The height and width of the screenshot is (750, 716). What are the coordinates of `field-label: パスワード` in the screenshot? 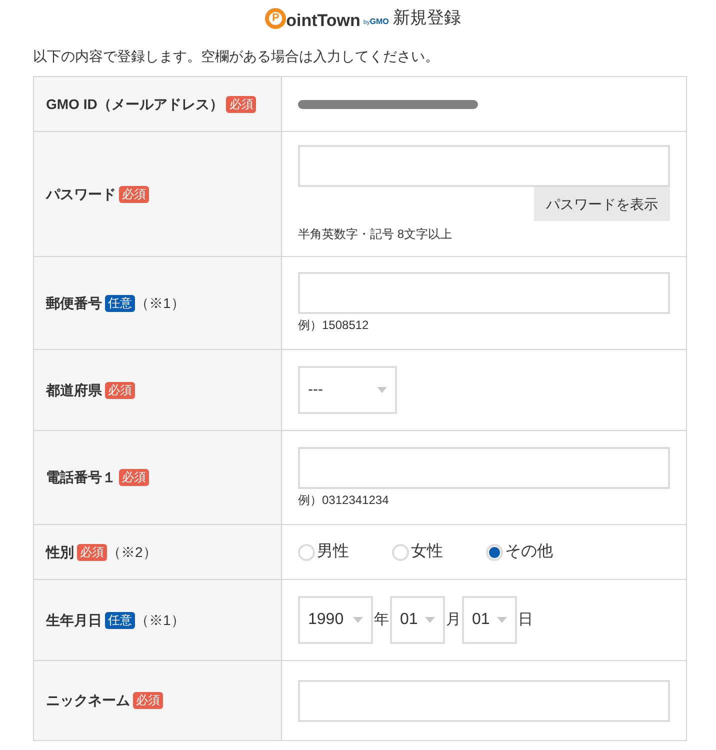 It's located at (81, 194).